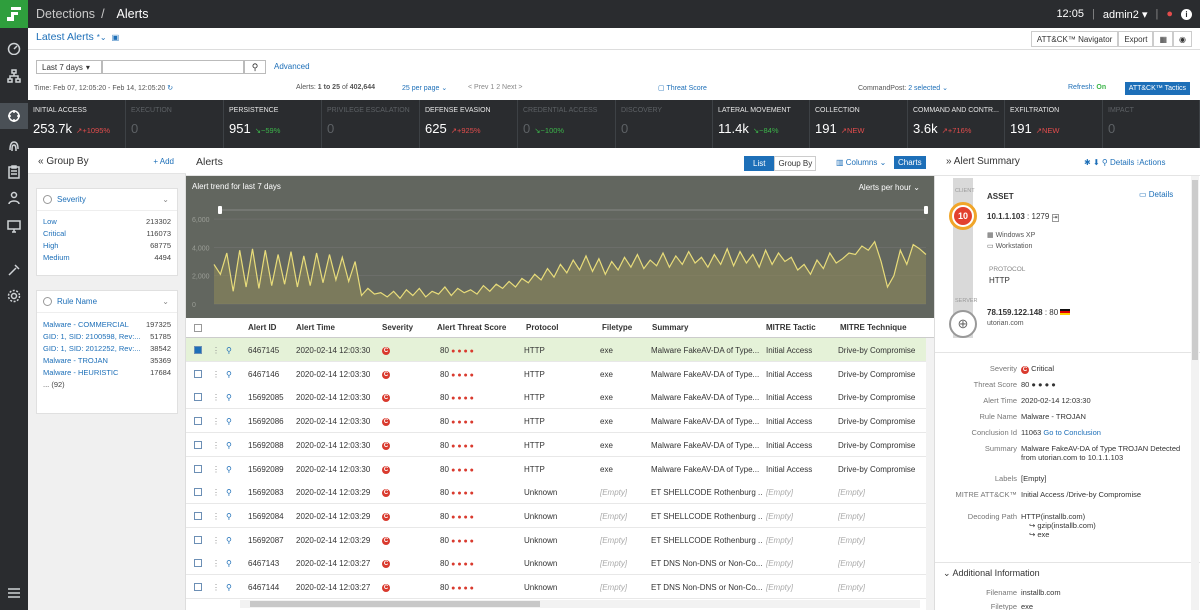 The image size is (1200, 610). I want to click on eye-icon: ◉, so click(1182, 39).